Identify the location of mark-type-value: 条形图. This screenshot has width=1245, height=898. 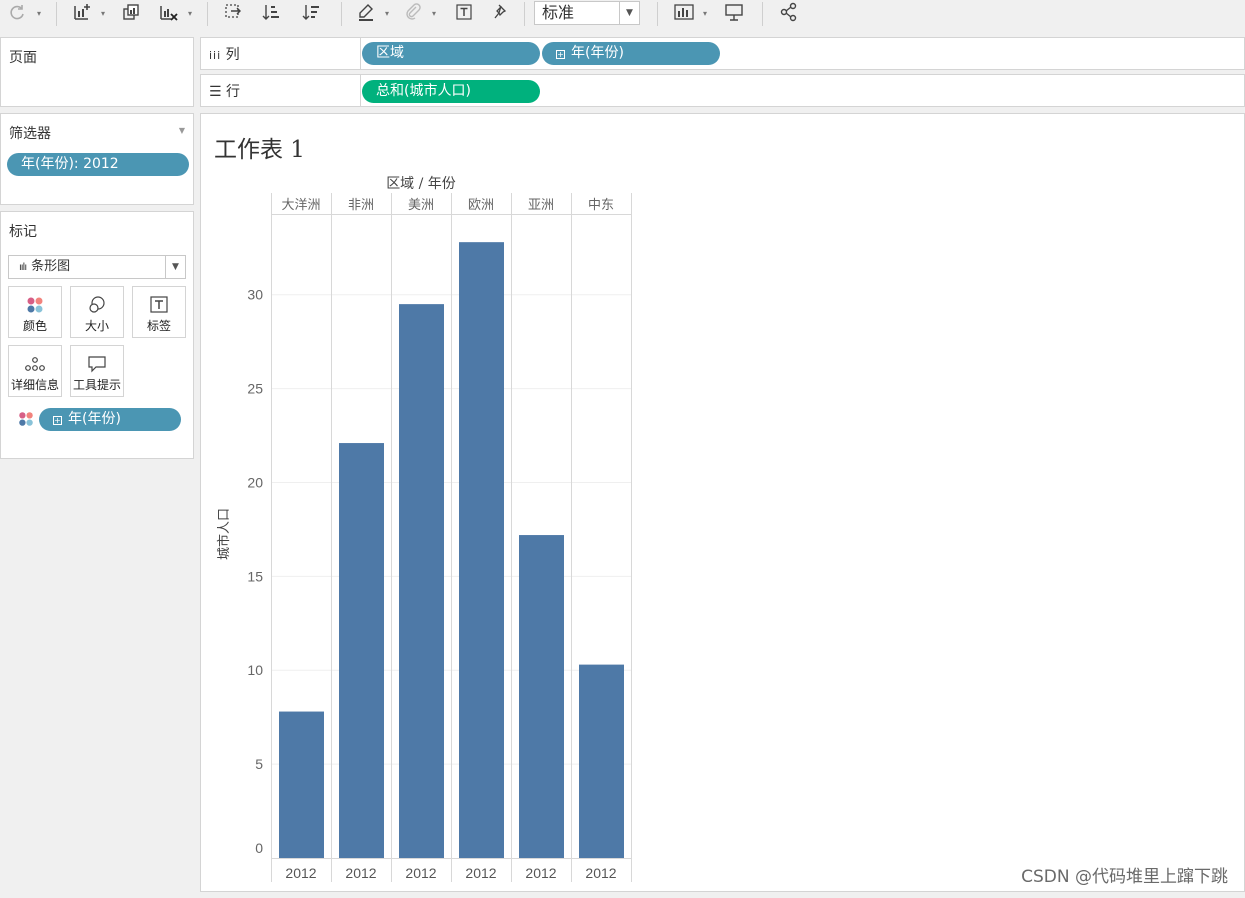
(51, 266).